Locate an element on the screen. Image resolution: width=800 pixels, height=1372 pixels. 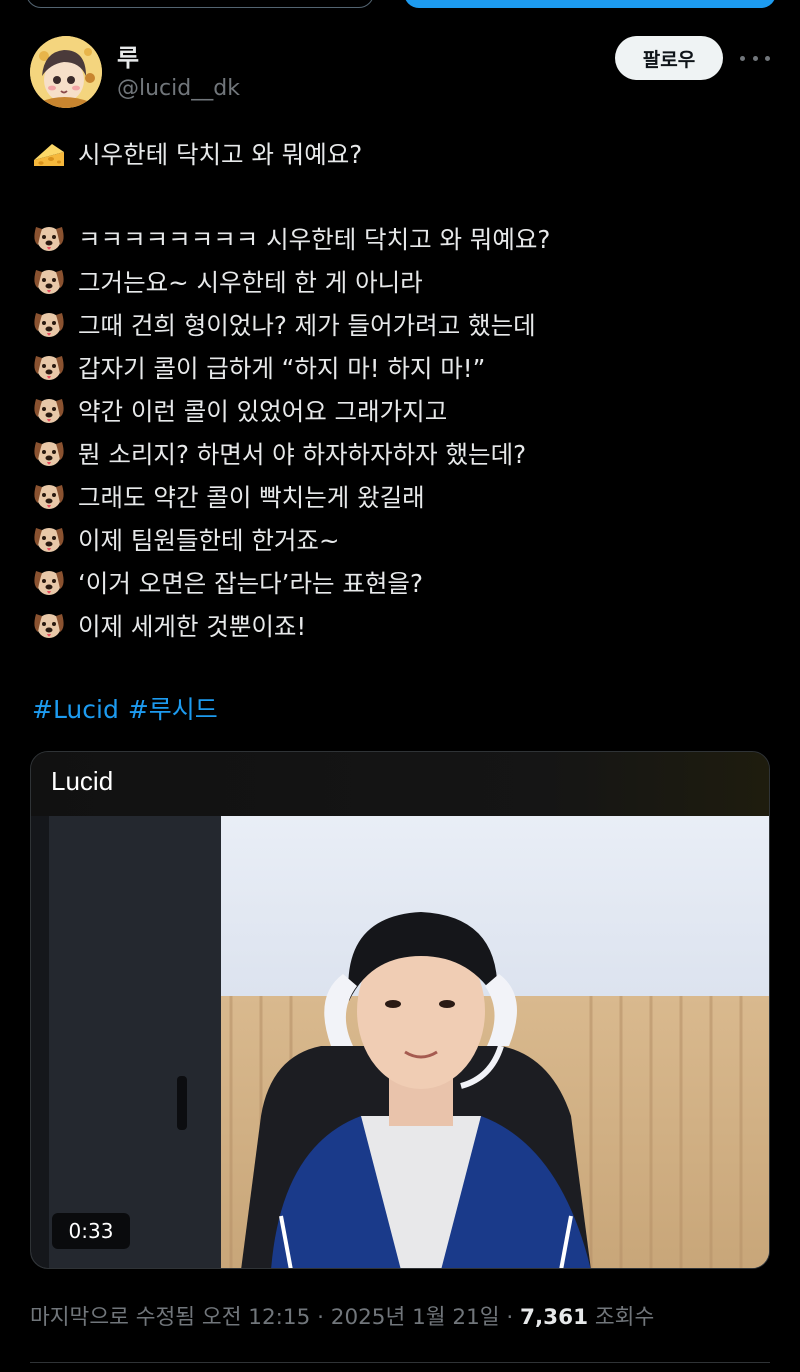
tweet-line-text: 그래도 약간 콜이 빡치는게 왔길래 is located at coordinates (251, 497).